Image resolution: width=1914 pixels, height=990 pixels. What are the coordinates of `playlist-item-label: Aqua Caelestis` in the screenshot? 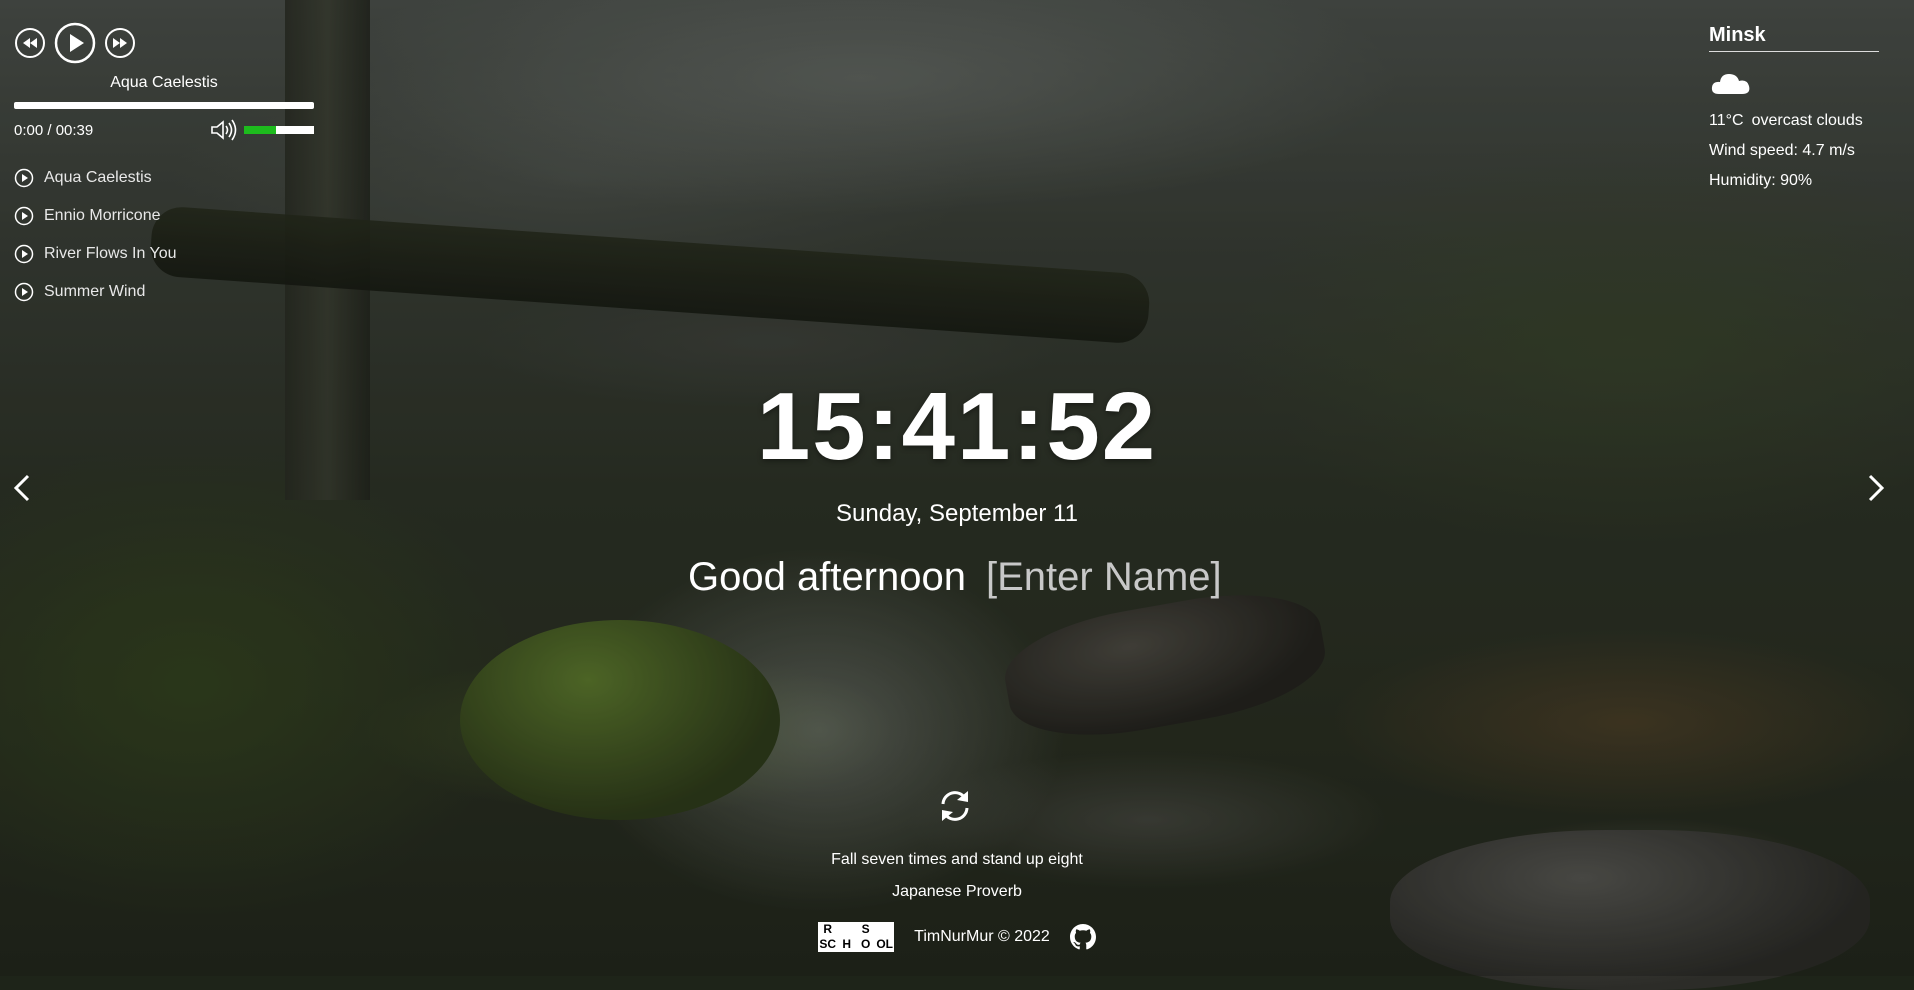 It's located at (98, 177).